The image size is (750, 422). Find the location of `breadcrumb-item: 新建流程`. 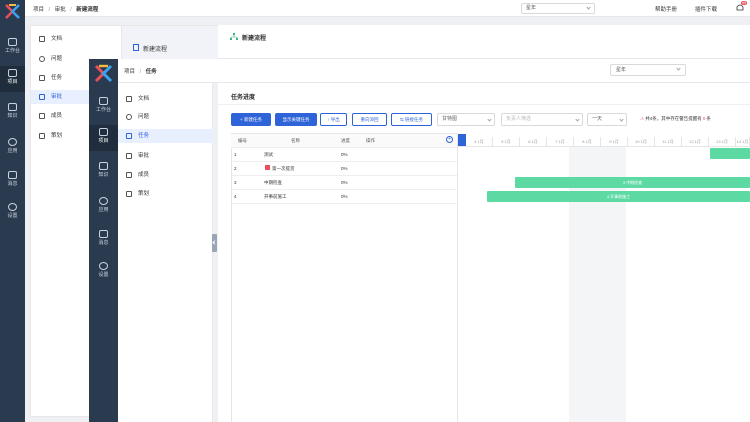

breadcrumb-item: 新建流程 is located at coordinates (87, 10).